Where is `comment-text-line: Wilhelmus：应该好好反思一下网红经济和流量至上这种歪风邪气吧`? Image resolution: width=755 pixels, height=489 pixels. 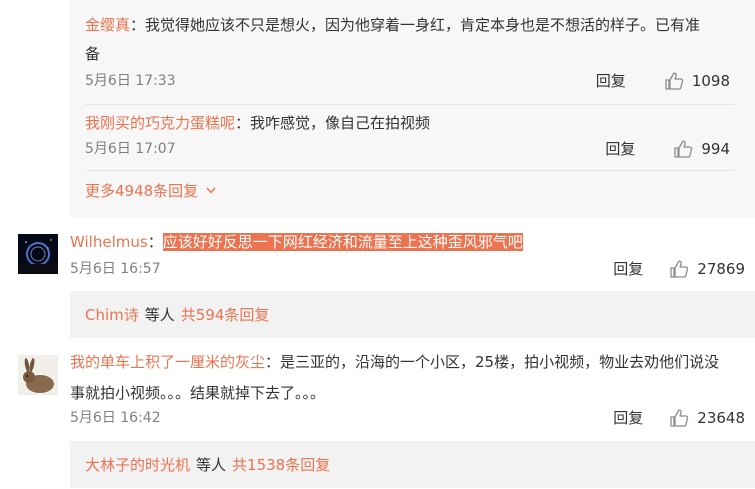
comment-text-line: Wilhelmus：应该好好反思一下网红经济和流量至上这种歪风邪气吧 is located at coordinates (296, 242).